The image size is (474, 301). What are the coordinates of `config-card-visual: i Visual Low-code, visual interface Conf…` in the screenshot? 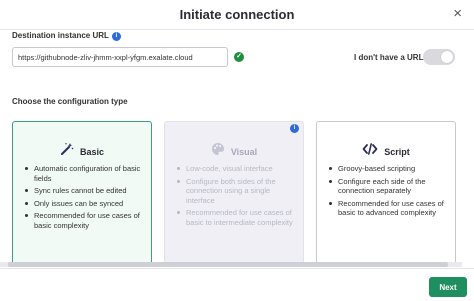 It's located at (234, 193).